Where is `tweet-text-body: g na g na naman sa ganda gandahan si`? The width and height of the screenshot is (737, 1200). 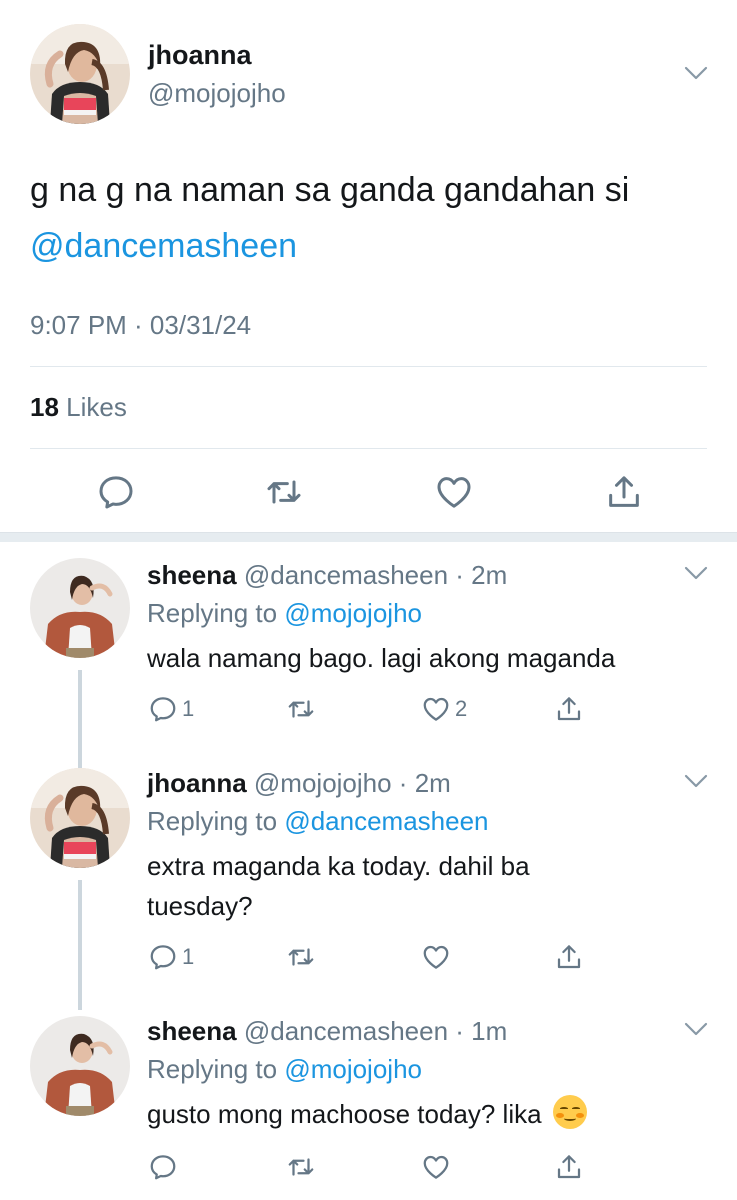 tweet-text-body: g na g na naman sa ganda gandahan si is located at coordinates (330, 190).